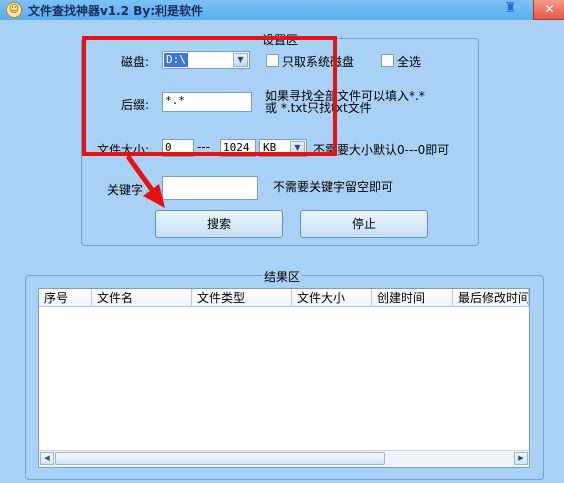 This screenshot has width=564, height=483. What do you see at coordinates (409, 62) in the screenshot?
I see `select-all-label: 全选` at bounding box center [409, 62].